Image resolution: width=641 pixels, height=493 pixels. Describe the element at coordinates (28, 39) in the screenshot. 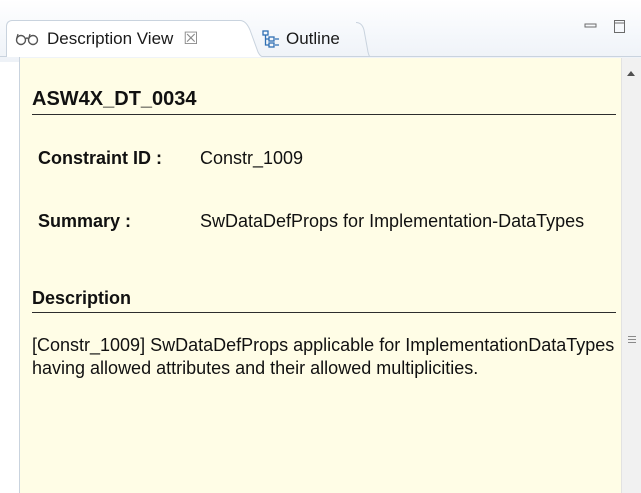

I see `glasses-icon` at that location.